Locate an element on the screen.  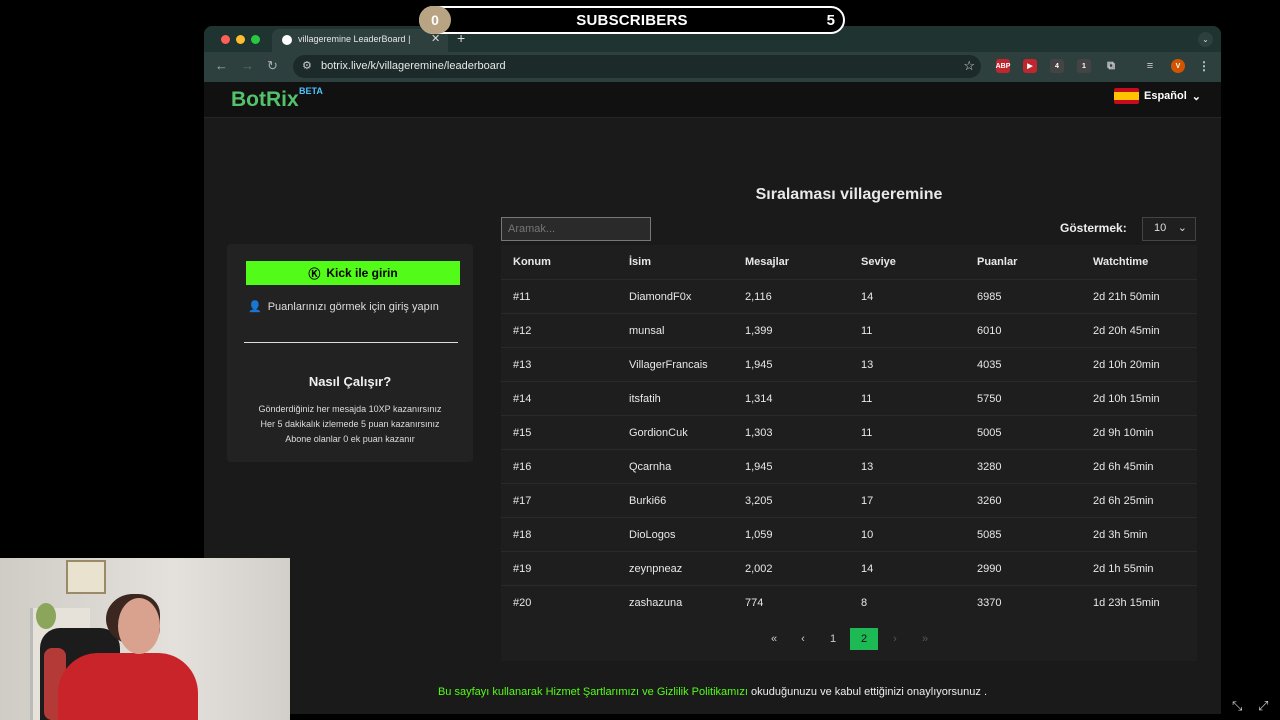
video-extension-icon: ▶ is located at coordinates (1030, 66).